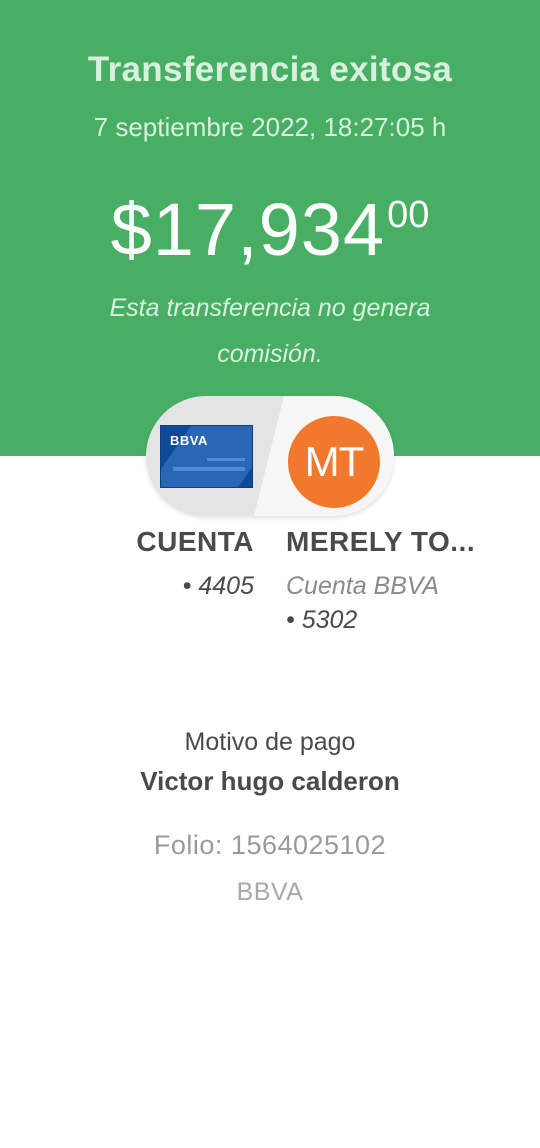  What do you see at coordinates (270, 781) in the screenshot?
I see `payment-reason-value: Victor hugo calderon` at bounding box center [270, 781].